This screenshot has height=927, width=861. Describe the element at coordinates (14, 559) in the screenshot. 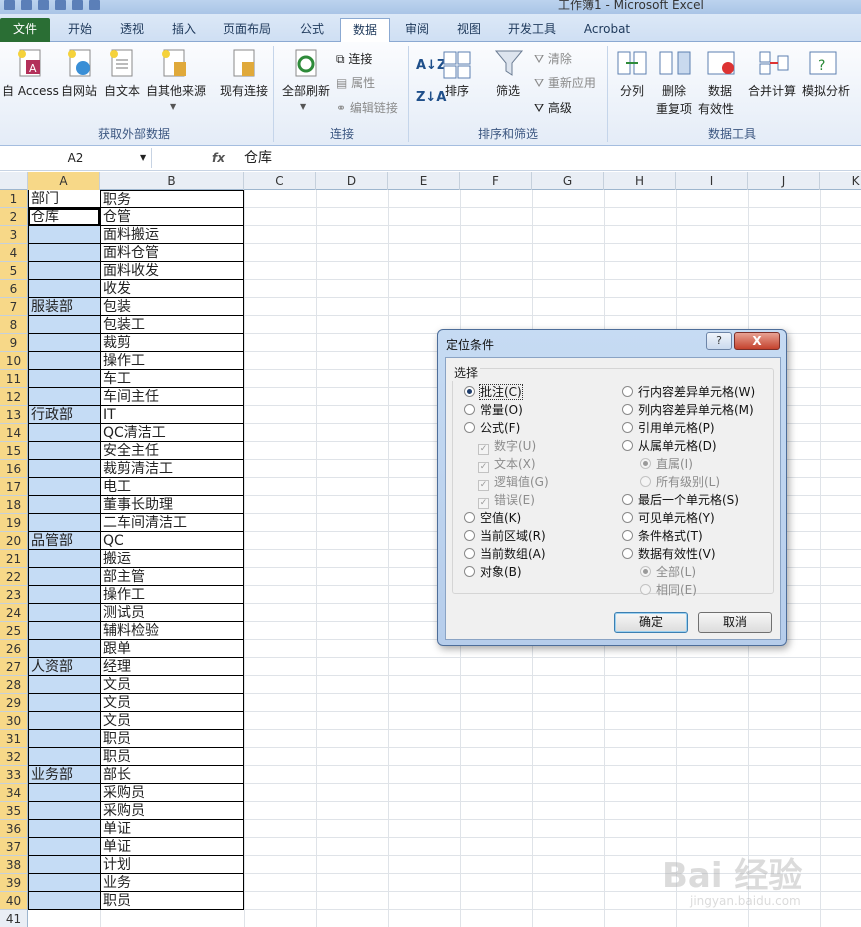

I see `row-header: 21` at that location.